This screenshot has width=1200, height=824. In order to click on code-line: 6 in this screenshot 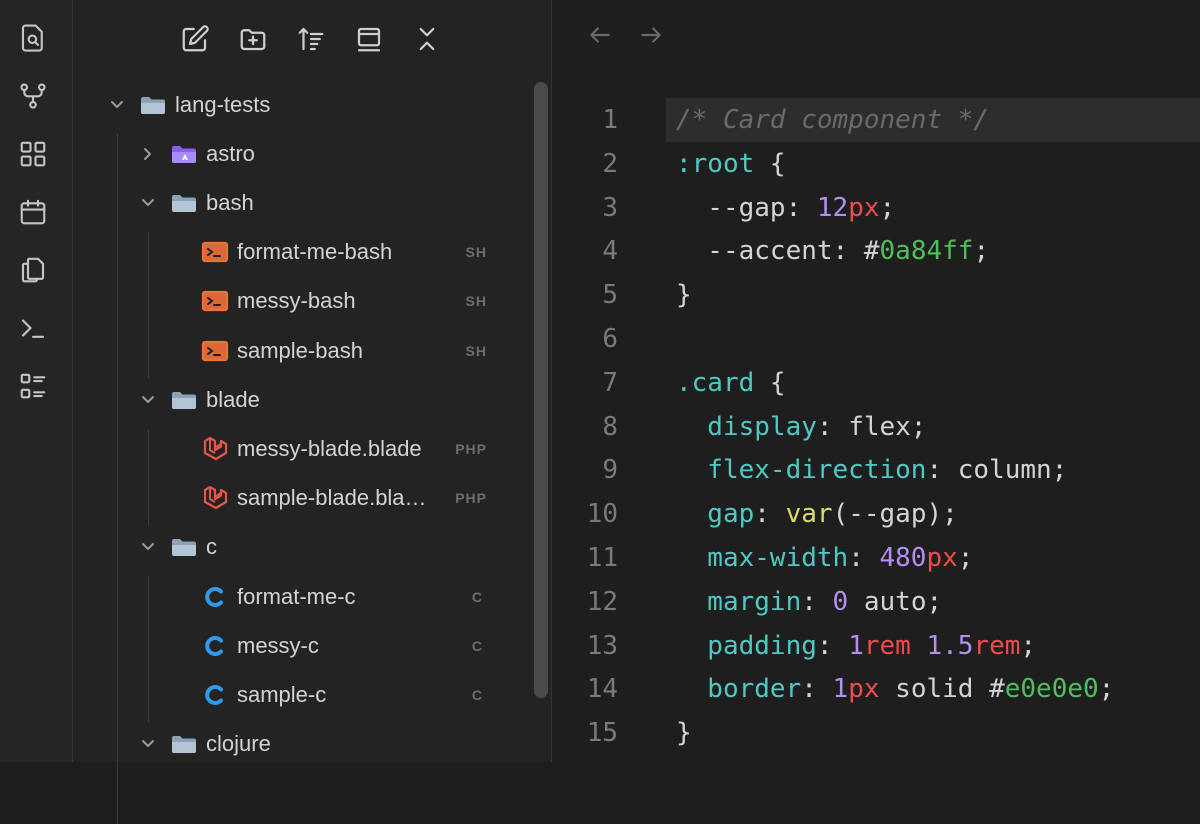, I will do `click(876, 339)`.